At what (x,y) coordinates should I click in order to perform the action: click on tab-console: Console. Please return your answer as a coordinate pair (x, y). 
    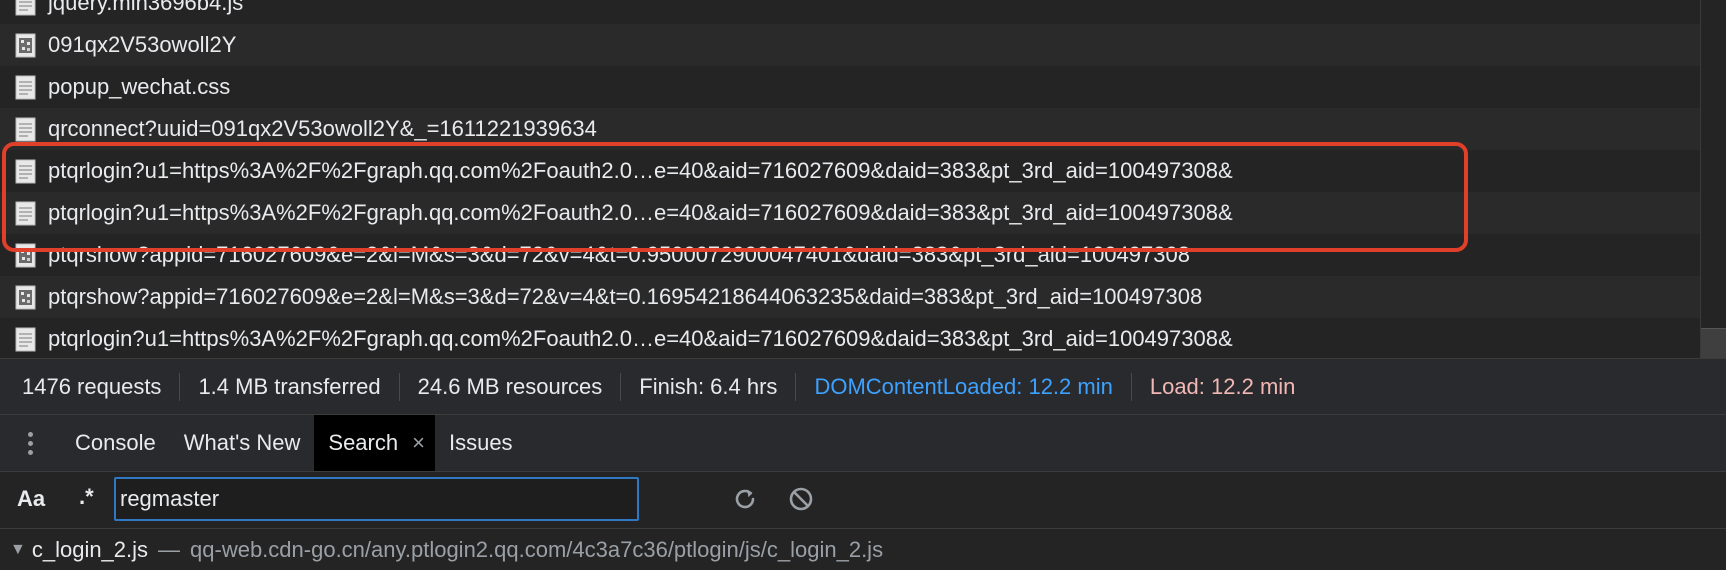
    Looking at the image, I should click on (115, 443).